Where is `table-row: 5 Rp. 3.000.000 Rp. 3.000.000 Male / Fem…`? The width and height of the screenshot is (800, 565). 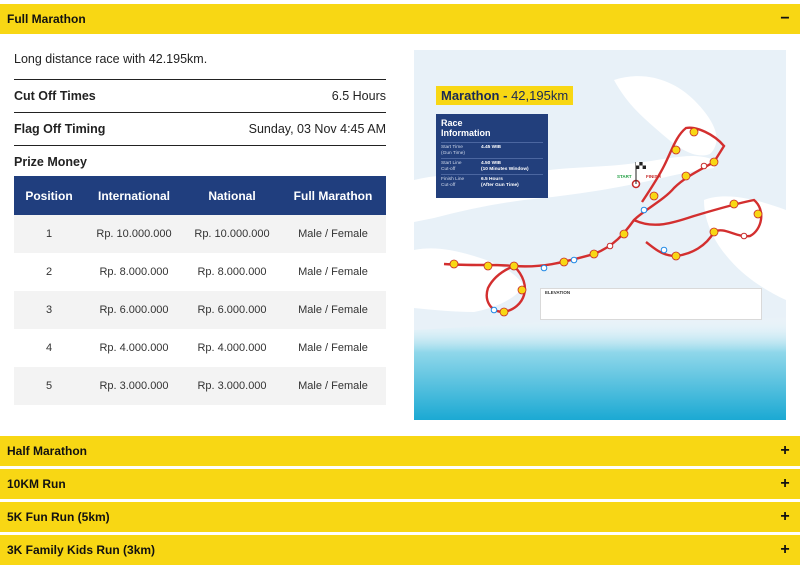
table-row: 5 Rp. 3.000.000 Rp. 3.000.000 Male / Fem… is located at coordinates (200, 386).